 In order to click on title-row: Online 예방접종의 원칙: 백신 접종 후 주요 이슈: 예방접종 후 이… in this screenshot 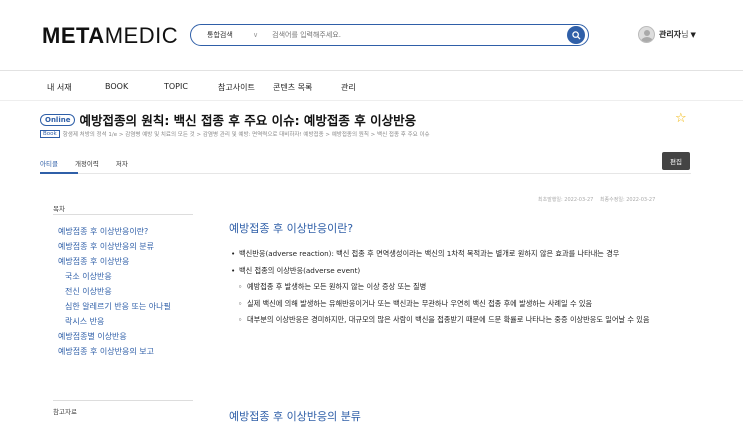, I will do `click(228, 119)`.